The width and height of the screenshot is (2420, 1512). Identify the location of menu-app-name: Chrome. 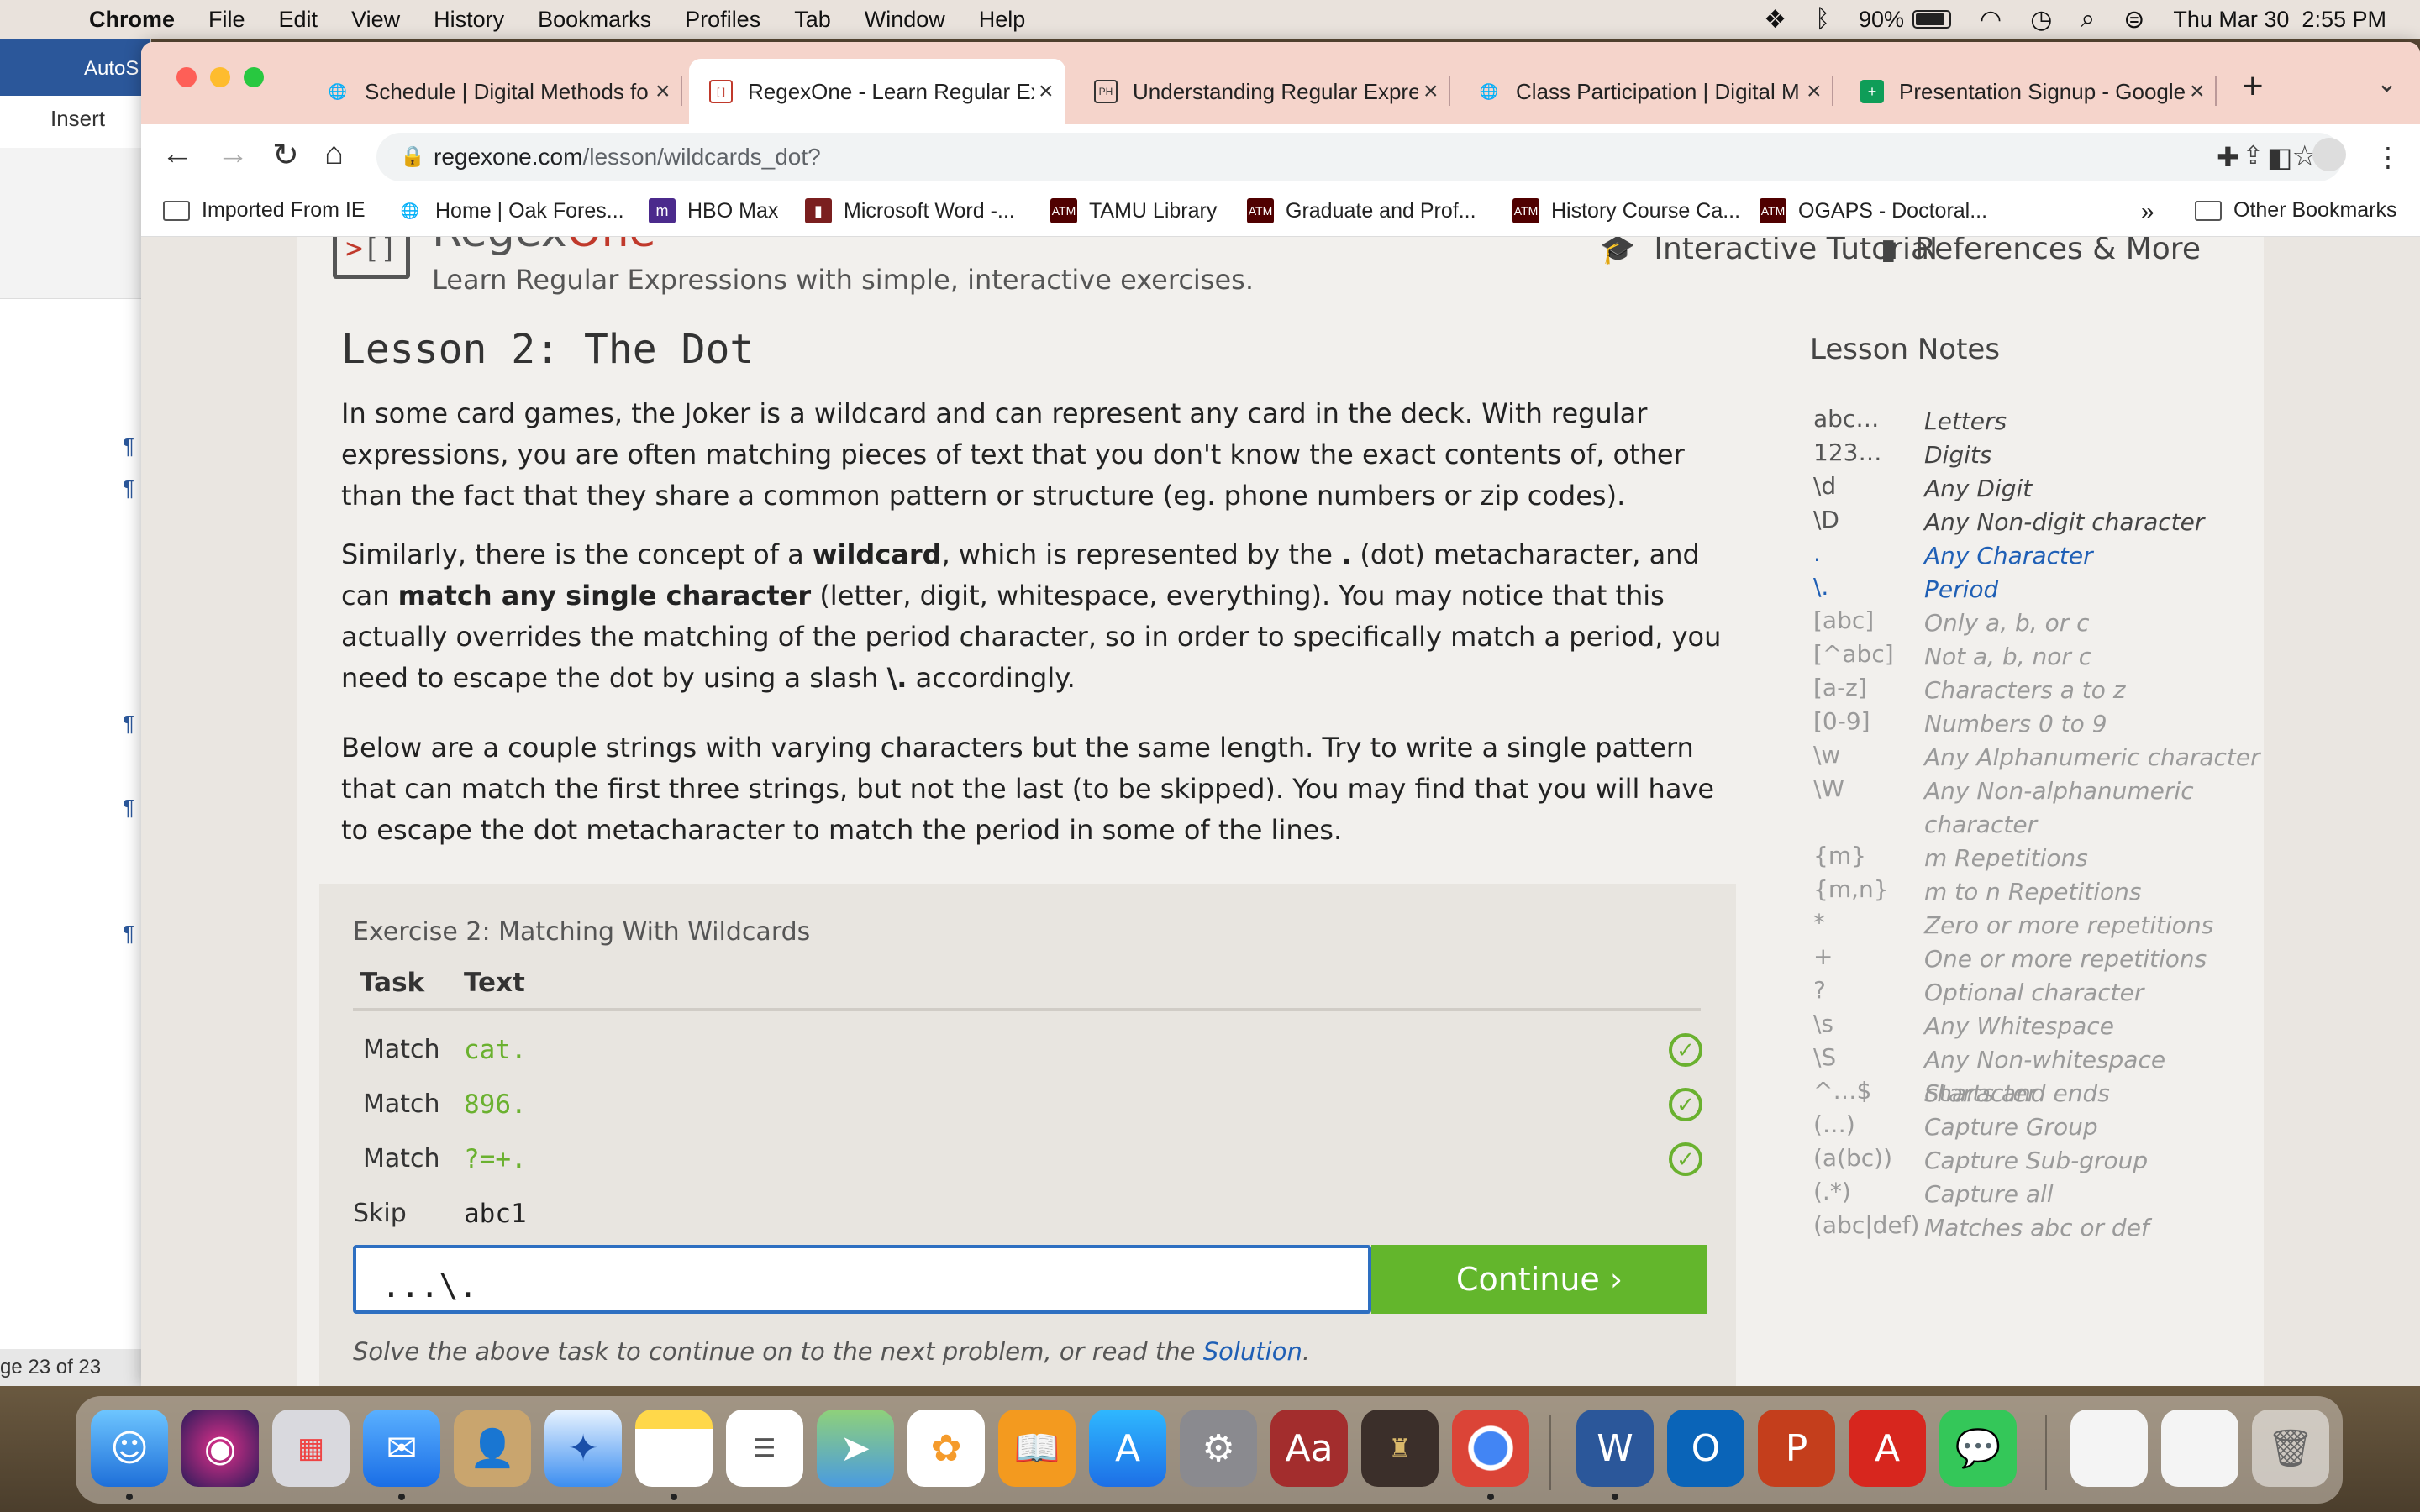
(132, 20).